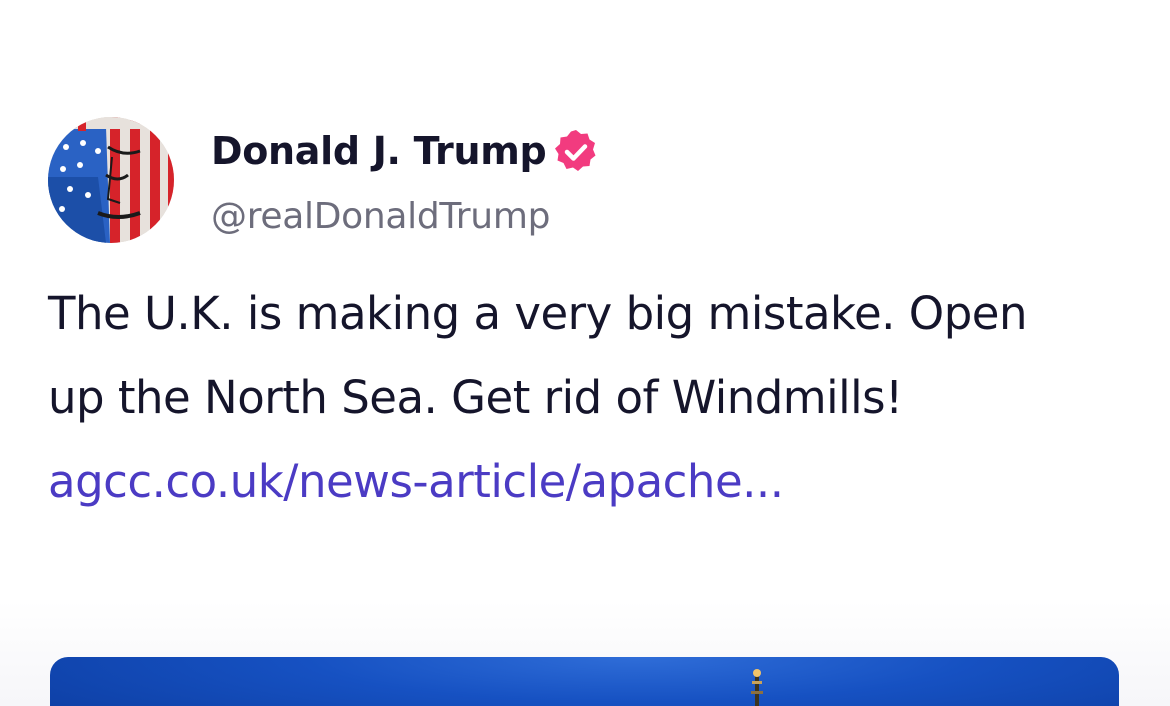 Image resolution: width=1170 pixels, height=706 pixels. Describe the element at coordinates (584, 681) in the screenshot. I see `post-media-image` at that location.